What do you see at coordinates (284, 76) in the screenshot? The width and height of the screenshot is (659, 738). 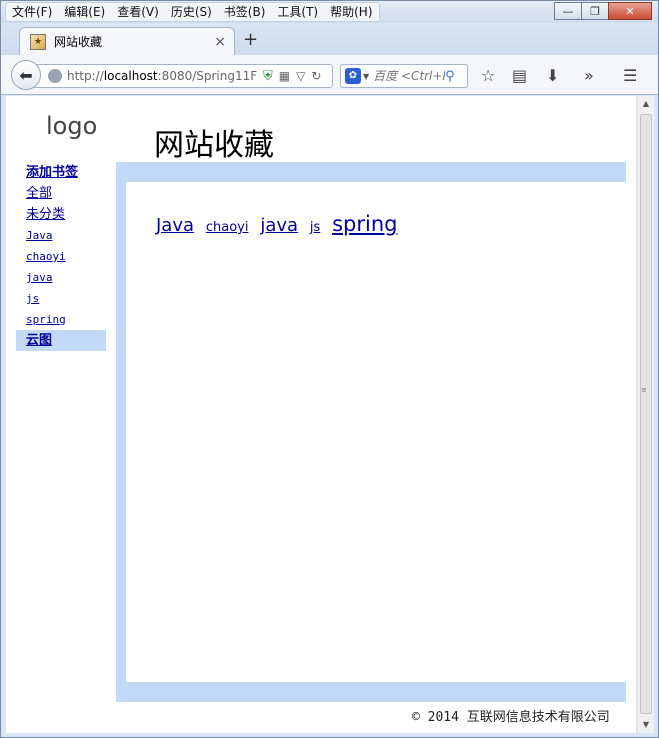 I see `qr-code-icon: ▦` at bounding box center [284, 76].